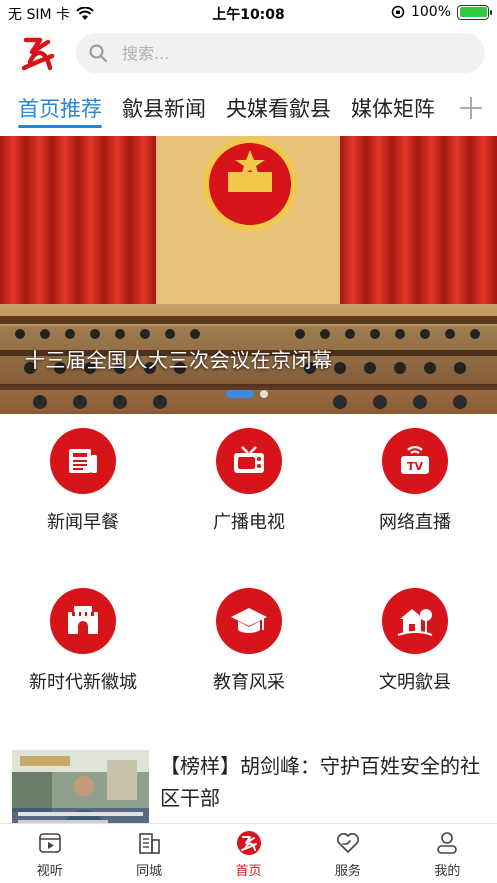 The width and height of the screenshot is (497, 883). I want to click on grid-item-broadcast-tv: 广播电视, so click(249, 481).